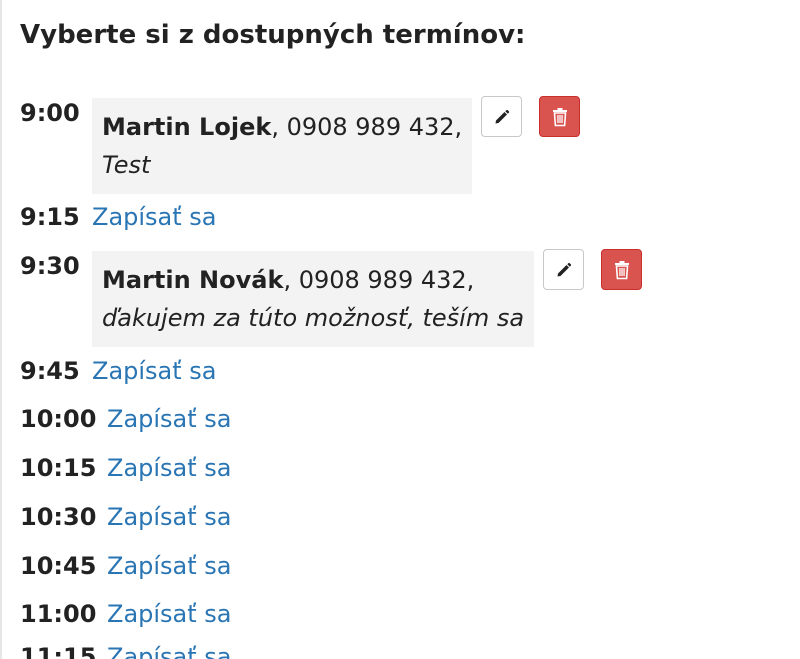 Image resolution: width=800 pixels, height=659 pixels. I want to click on left-border, so click(1, 329).